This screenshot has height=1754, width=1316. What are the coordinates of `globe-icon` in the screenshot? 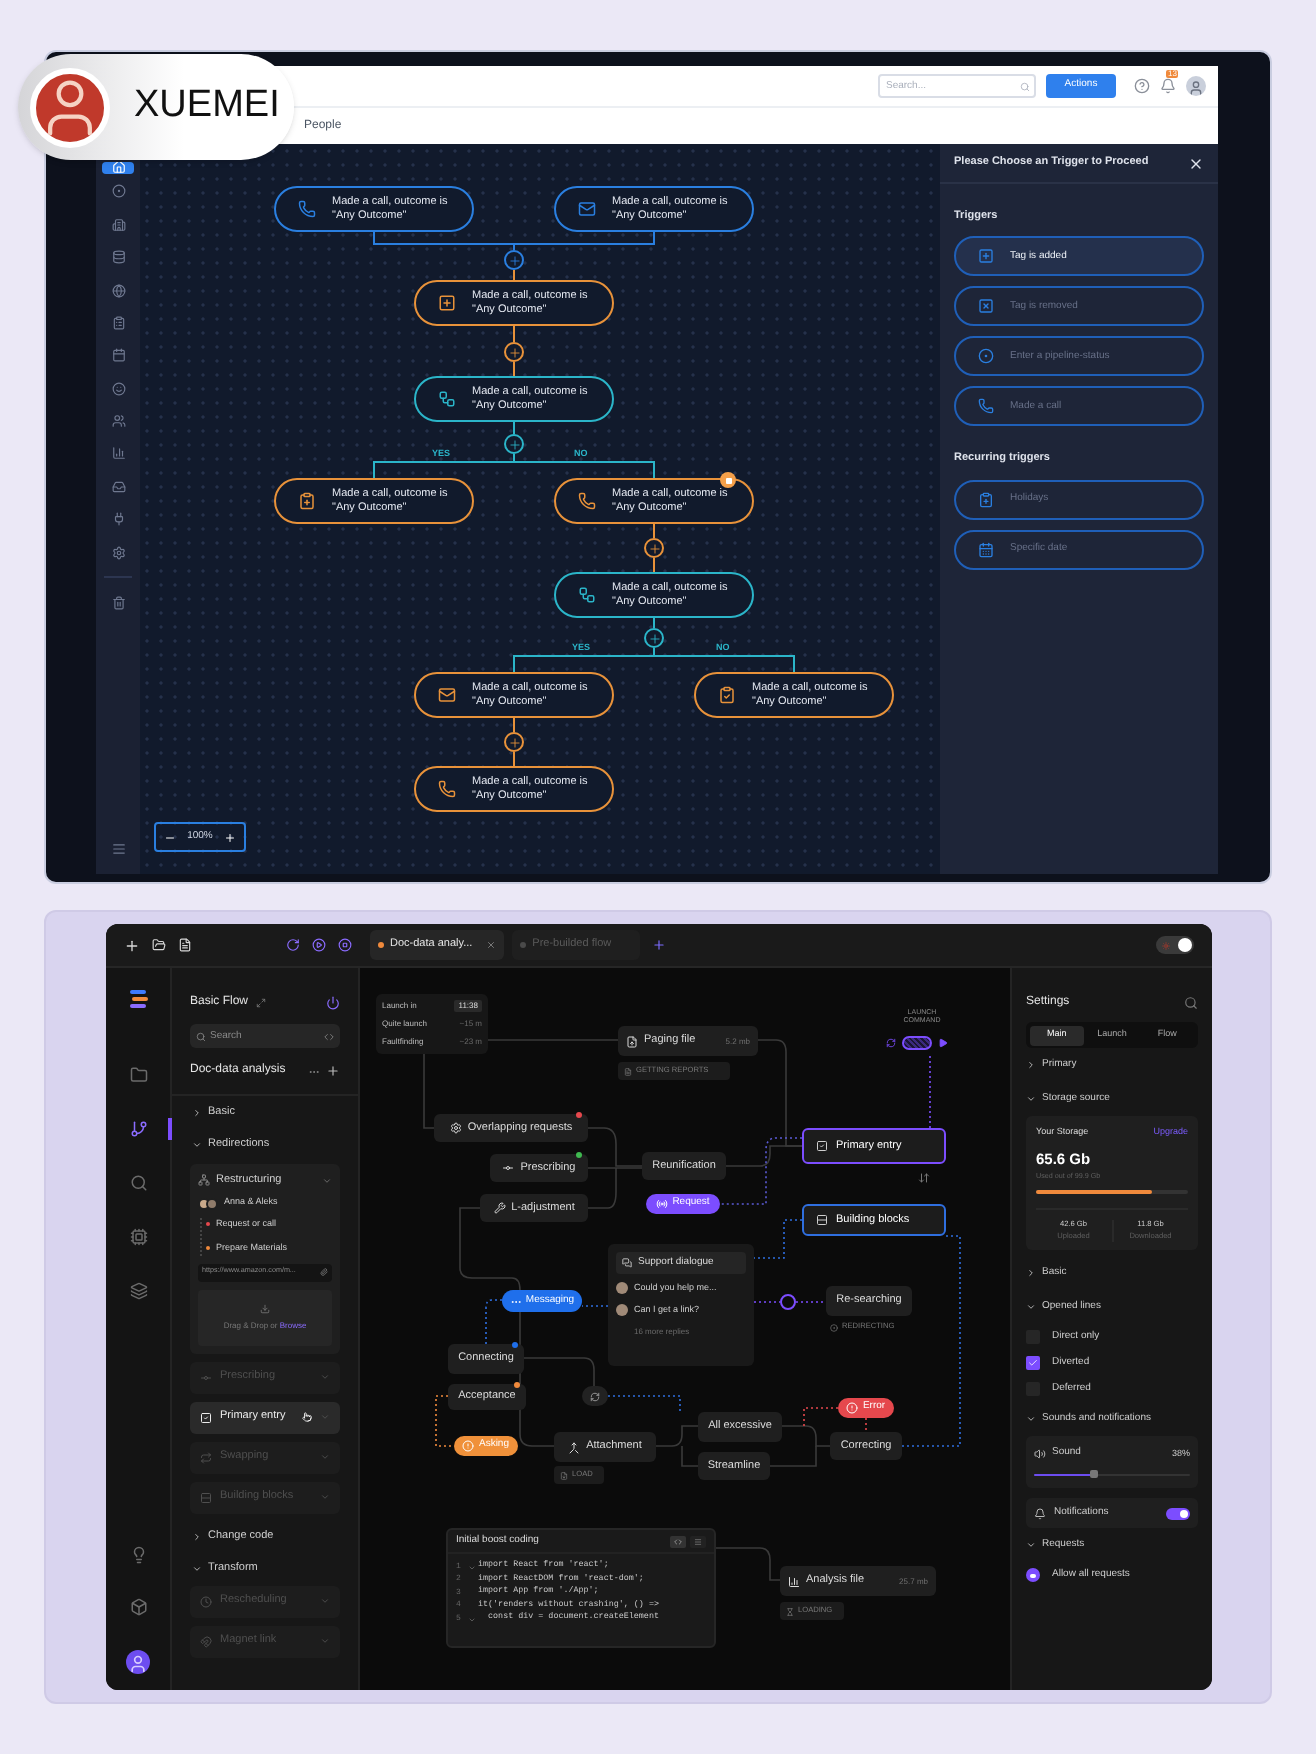 It's located at (118, 290).